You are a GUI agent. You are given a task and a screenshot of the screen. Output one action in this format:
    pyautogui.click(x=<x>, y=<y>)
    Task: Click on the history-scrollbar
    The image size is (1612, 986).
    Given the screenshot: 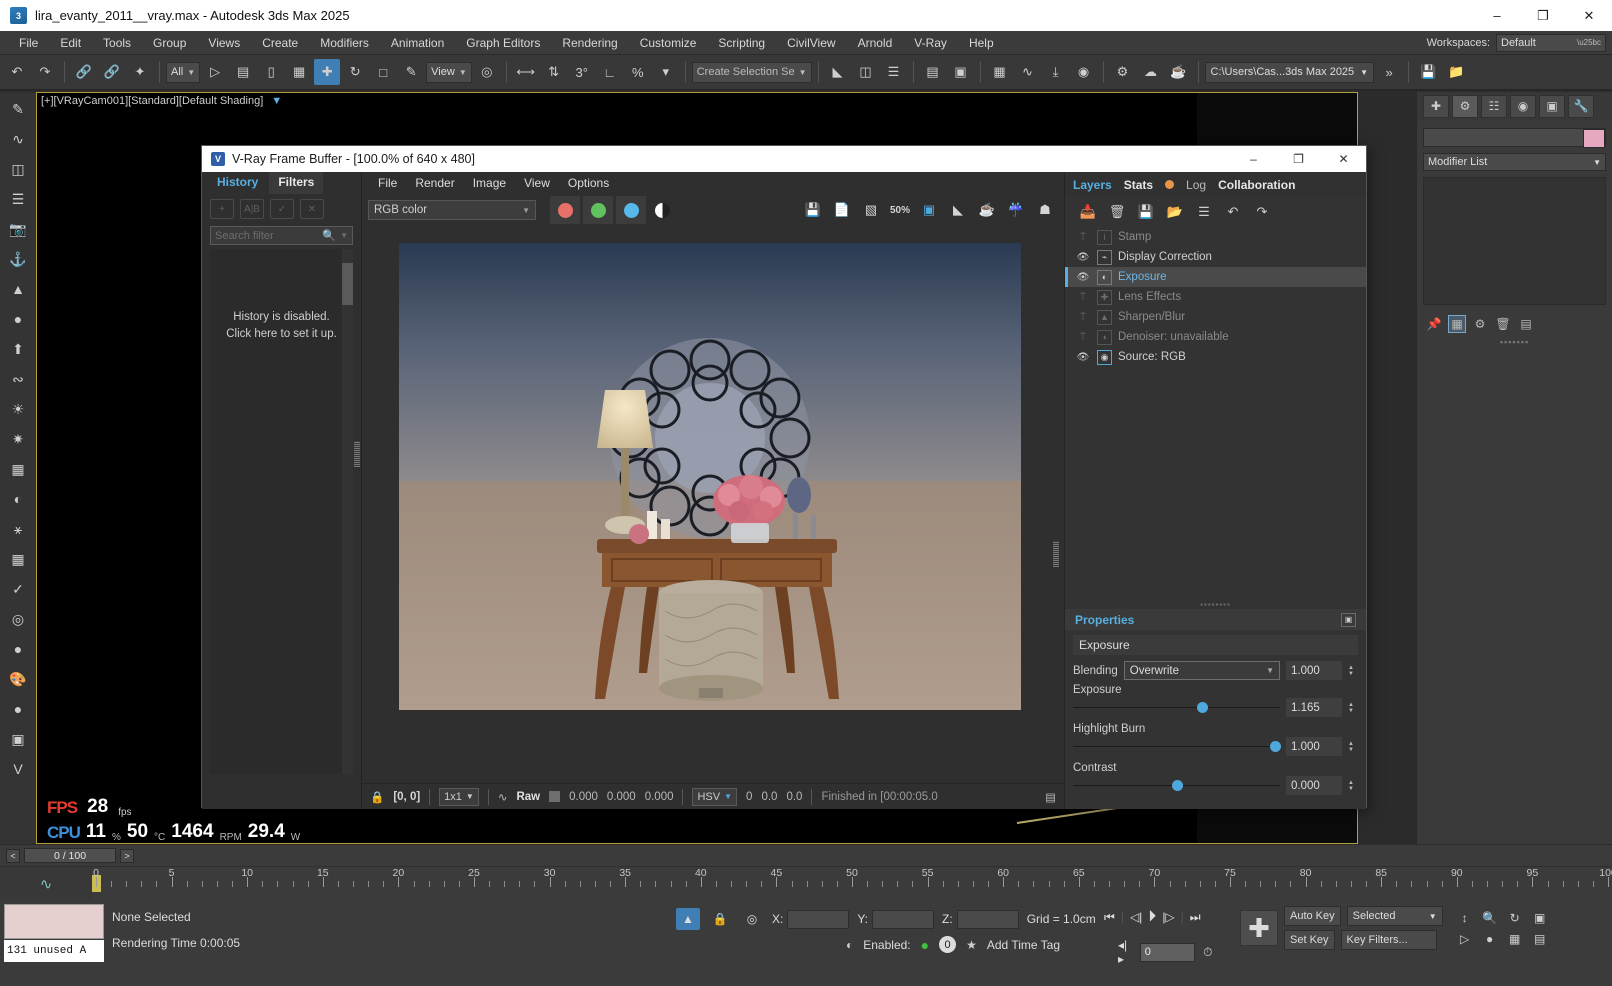 What is the action you would take?
    pyautogui.click(x=347, y=511)
    